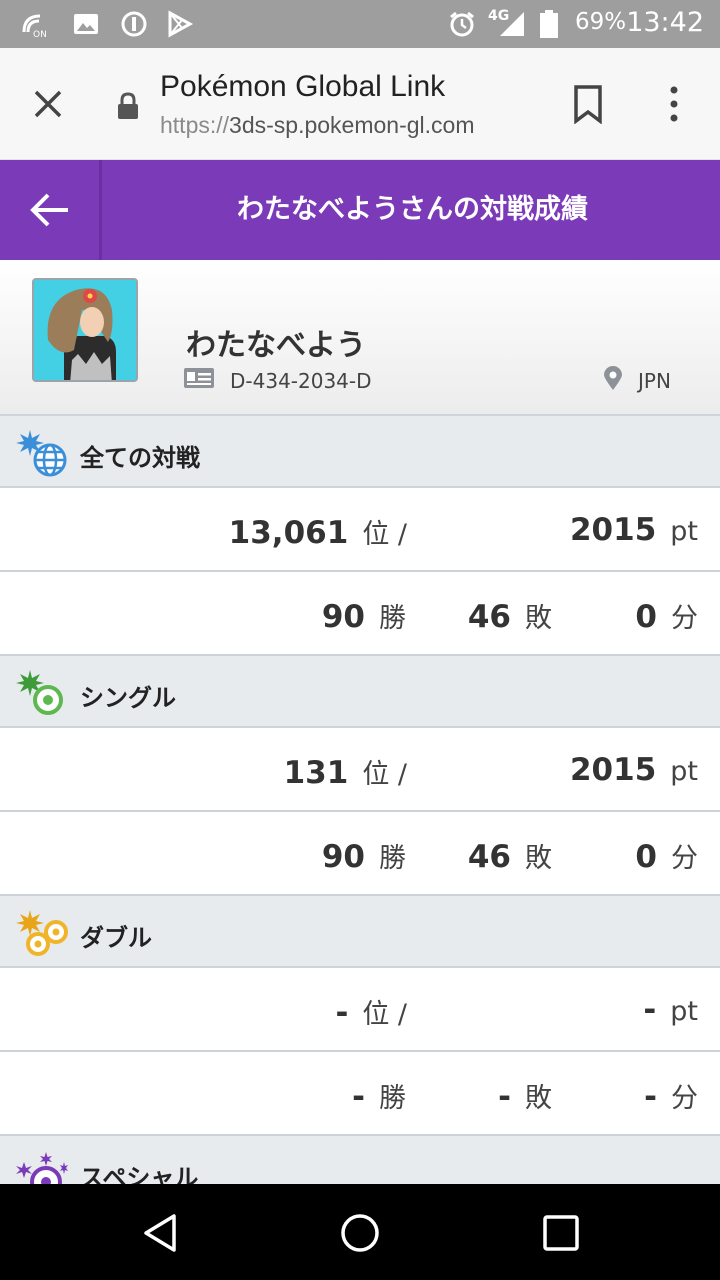 This screenshot has height=1280, width=720. What do you see at coordinates (360, 932) in the screenshot?
I see `section-double: ダブル` at bounding box center [360, 932].